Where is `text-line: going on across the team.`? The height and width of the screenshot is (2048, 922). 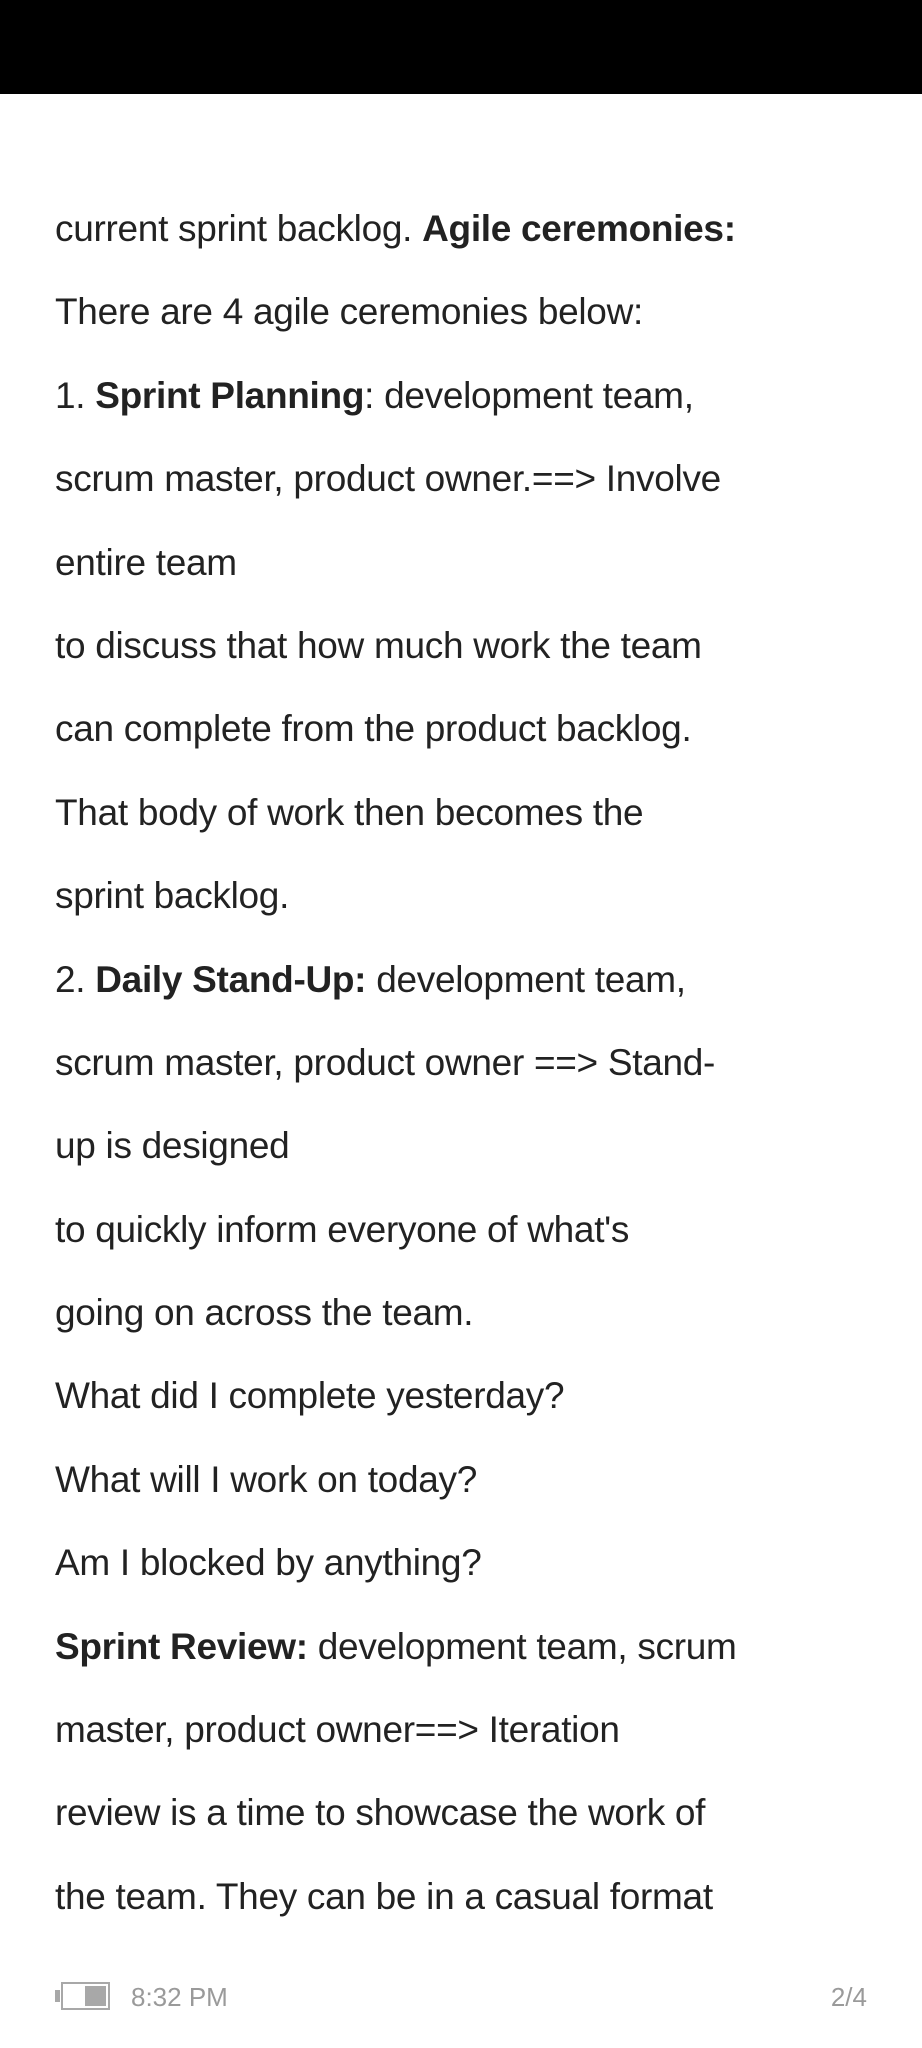
text-line: going on across the team. is located at coordinates (485, 1312).